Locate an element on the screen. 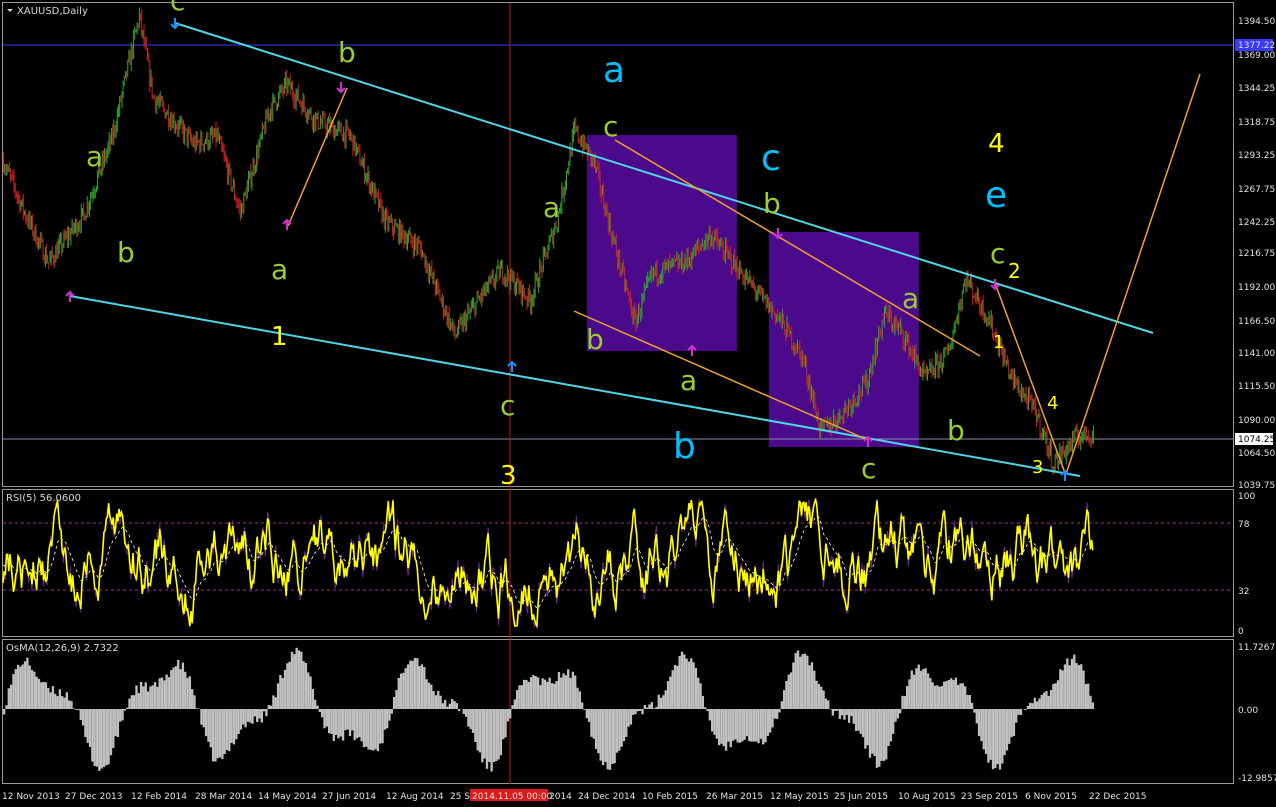 This screenshot has height=807, width=1276. fractal-arrow-down-icon is located at coordinates (341, 88).